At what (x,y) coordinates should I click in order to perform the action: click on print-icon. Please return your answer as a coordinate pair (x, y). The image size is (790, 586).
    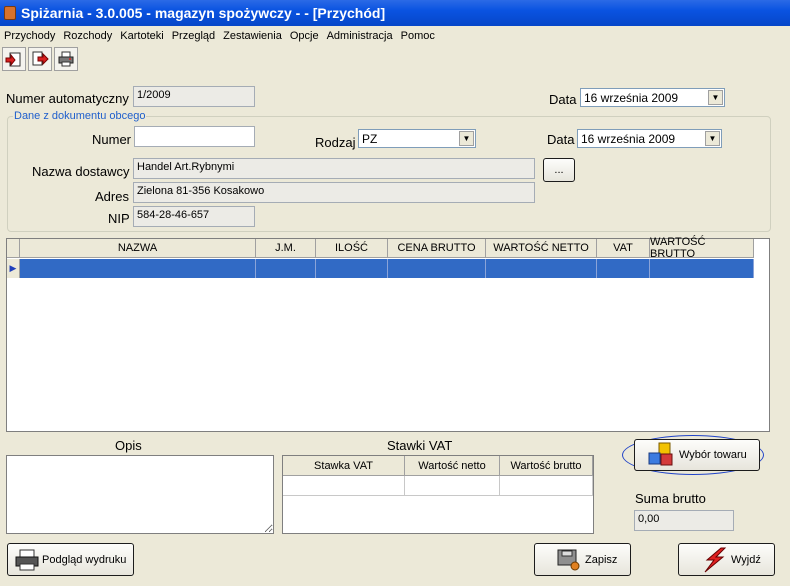
    Looking at the image, I should click on (66, 59).